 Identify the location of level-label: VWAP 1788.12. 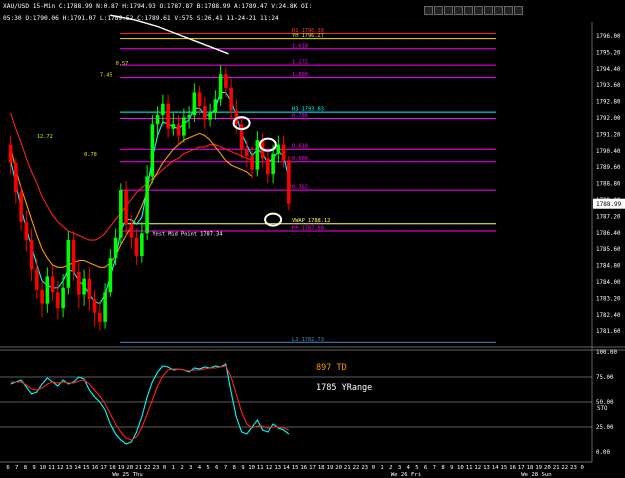
(311, 221).